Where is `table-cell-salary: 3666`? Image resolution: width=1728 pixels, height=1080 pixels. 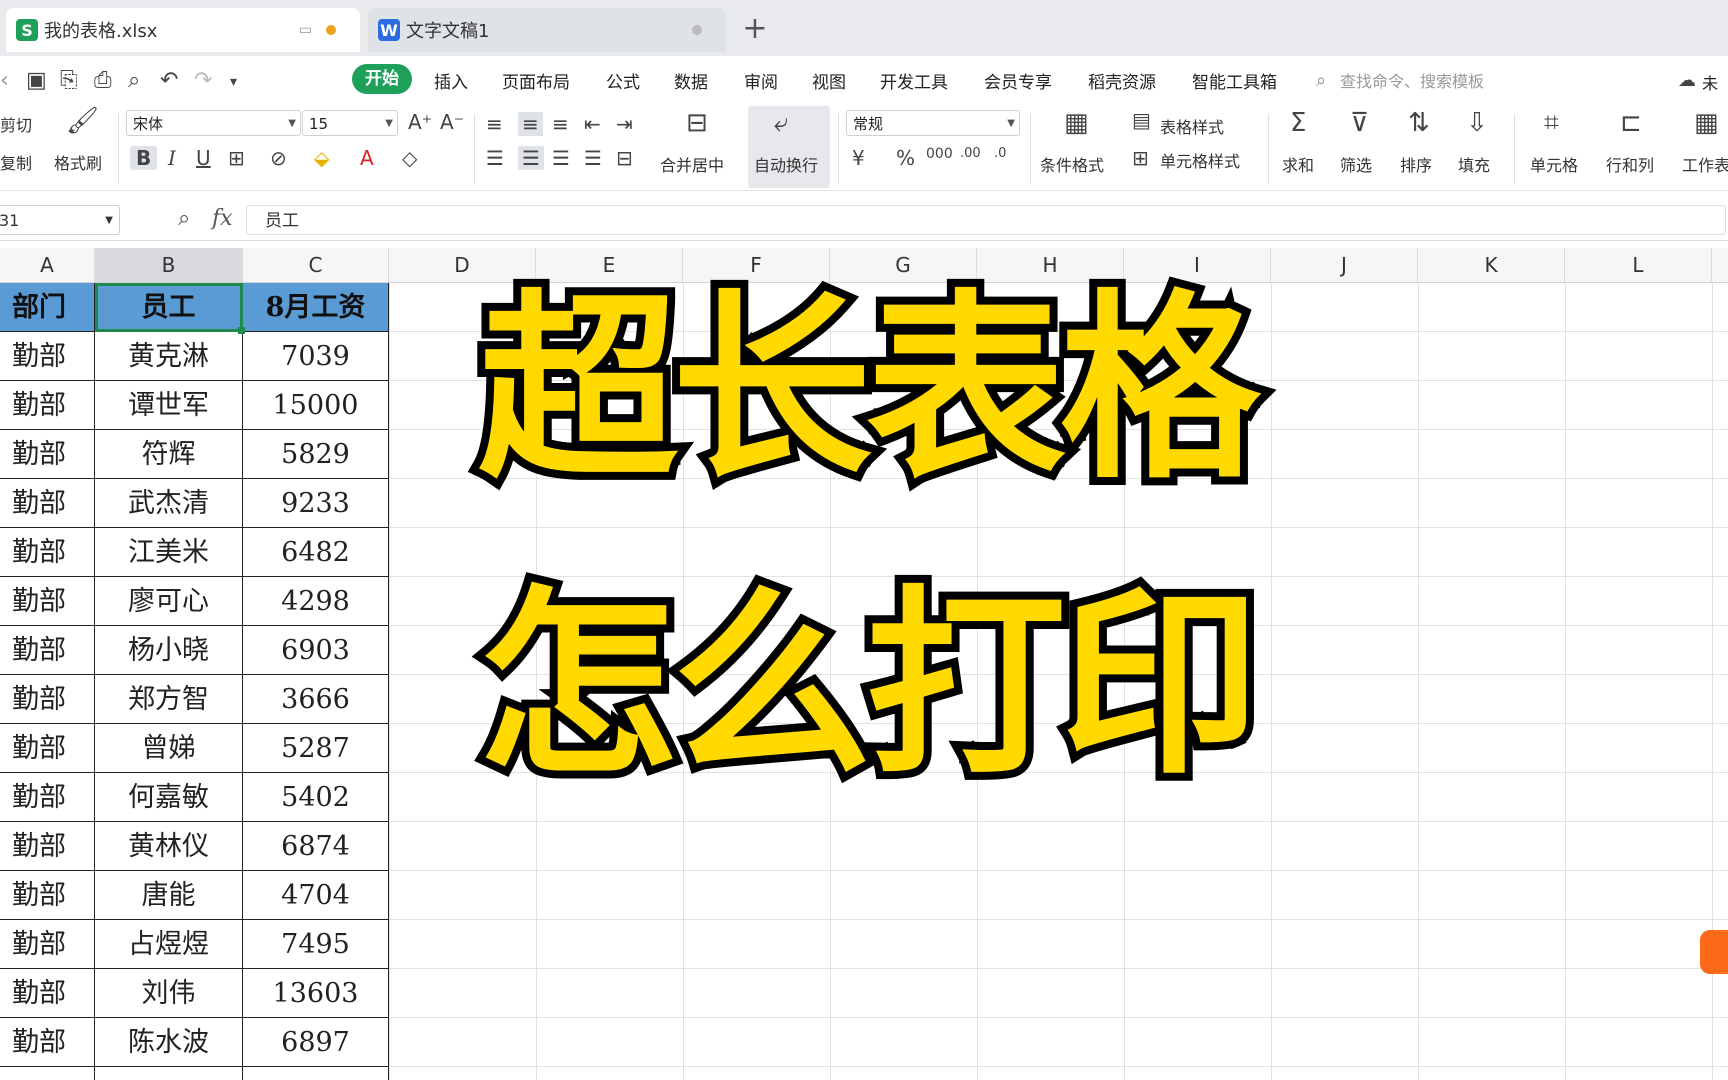 table-cell-salary: 3666 is located at coordinates (316, 699).